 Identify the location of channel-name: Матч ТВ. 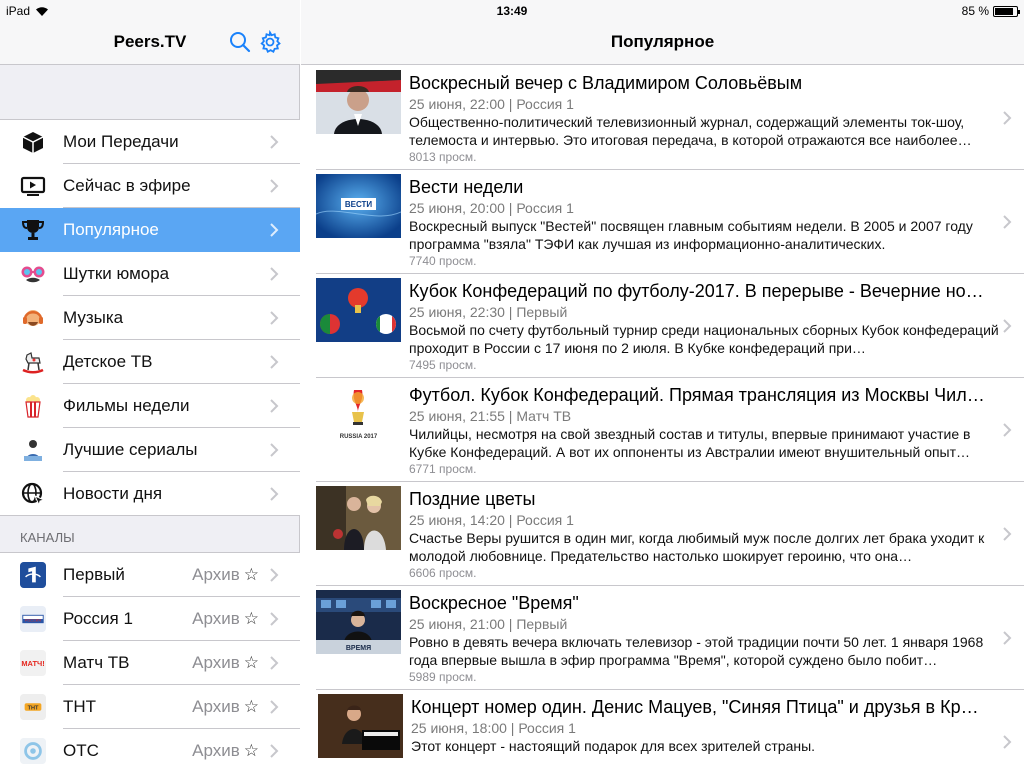
(96, 662).